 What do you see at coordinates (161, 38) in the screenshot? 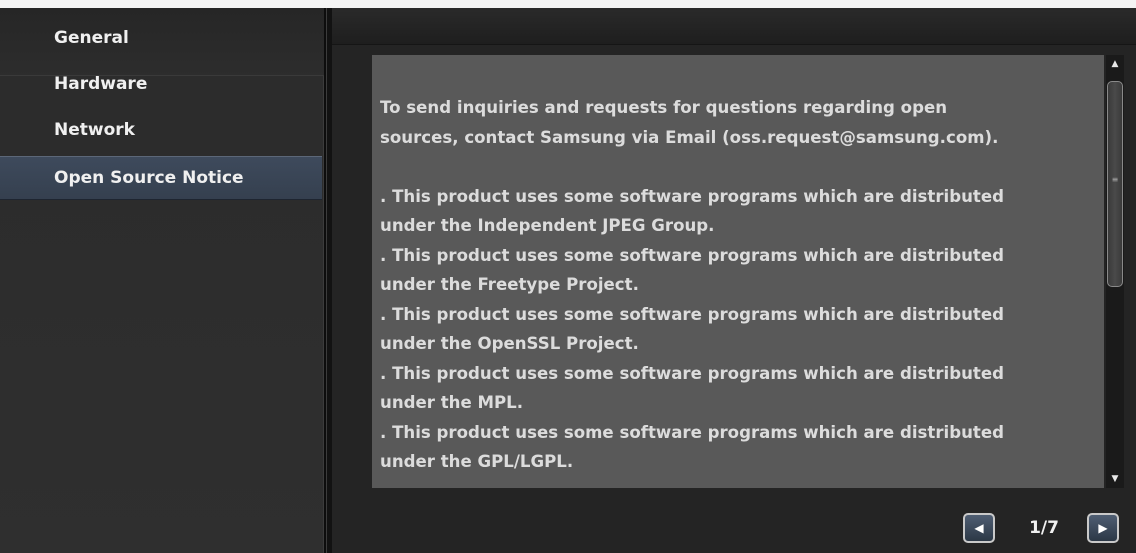
I see `sidebar-item-general: General` at bounding box center [161, 38].